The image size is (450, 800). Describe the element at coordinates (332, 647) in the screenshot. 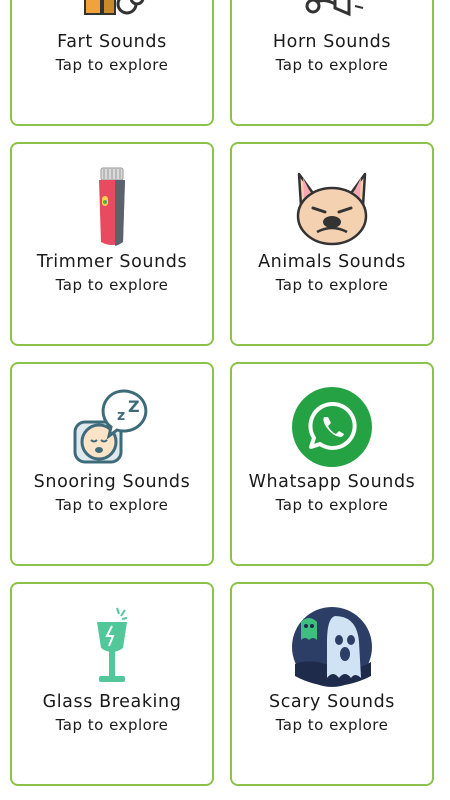

I see `ghost-icon` at that location.